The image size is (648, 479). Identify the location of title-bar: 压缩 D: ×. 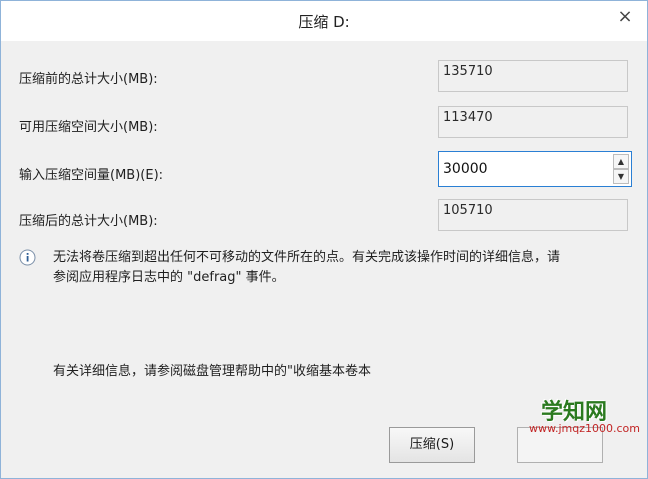
(324, 21).